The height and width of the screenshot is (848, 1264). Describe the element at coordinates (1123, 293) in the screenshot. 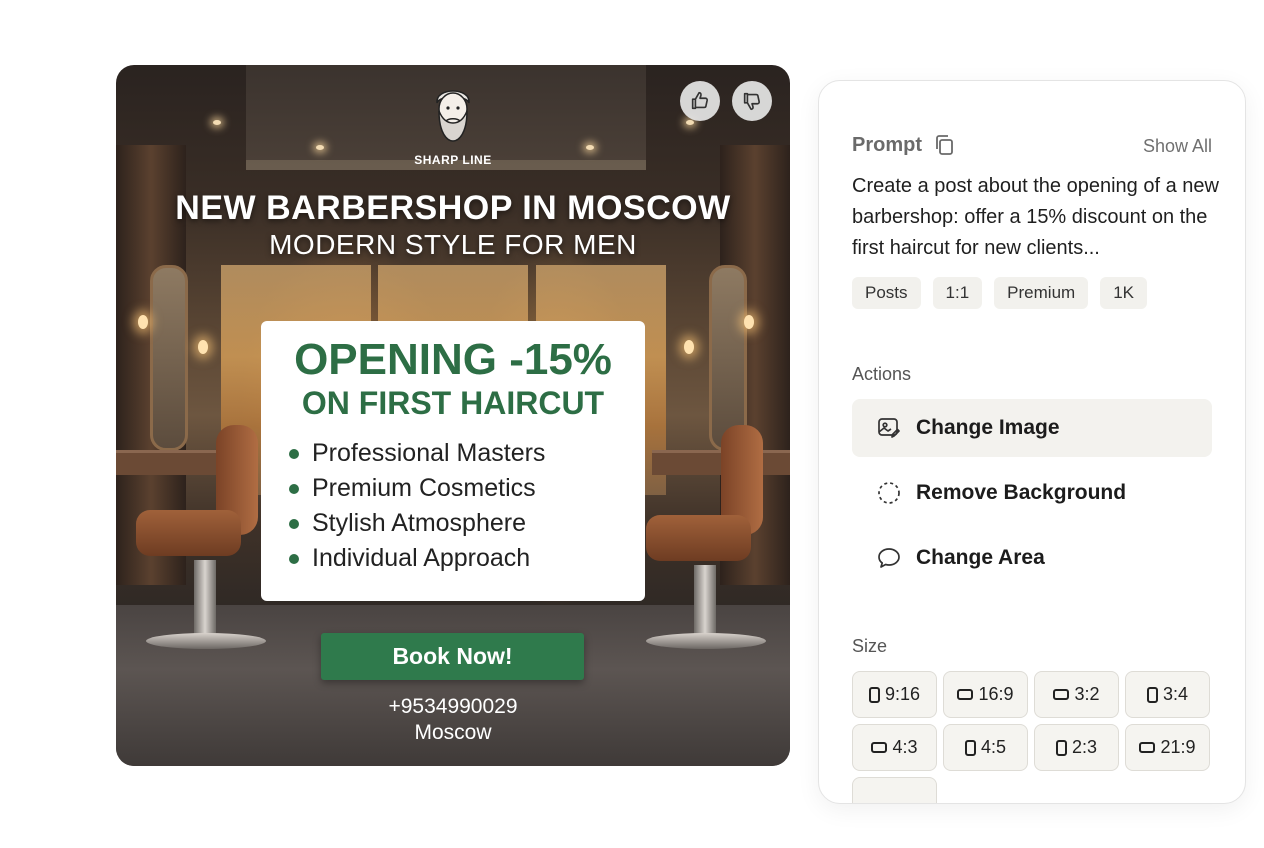

I see `tag-resolution: 1K` at that location.